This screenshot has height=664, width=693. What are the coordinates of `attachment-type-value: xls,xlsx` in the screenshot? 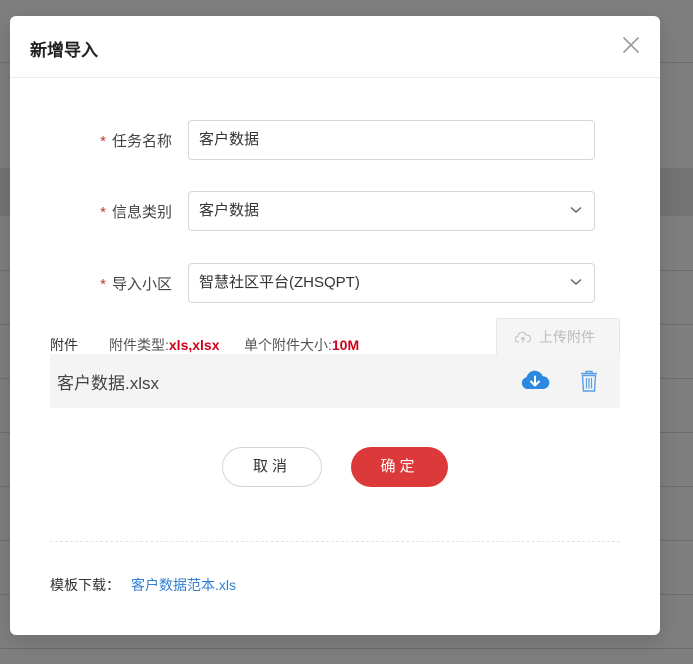 It's located at (194, 345).